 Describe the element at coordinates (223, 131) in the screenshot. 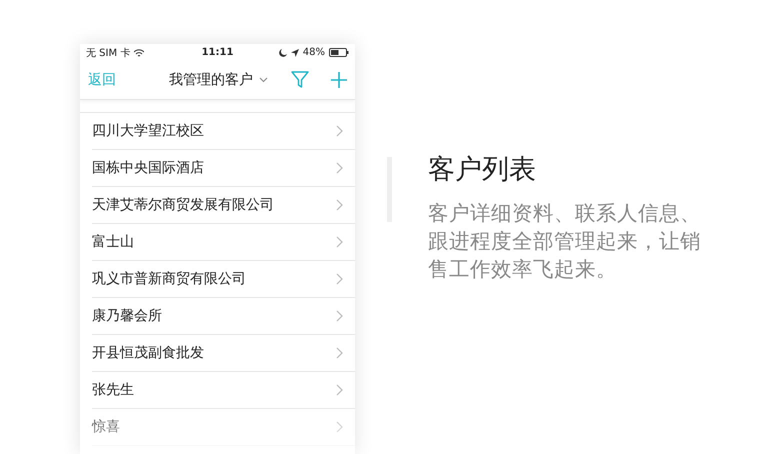

I see `customer-row: 四川大学望江校区` at that location.